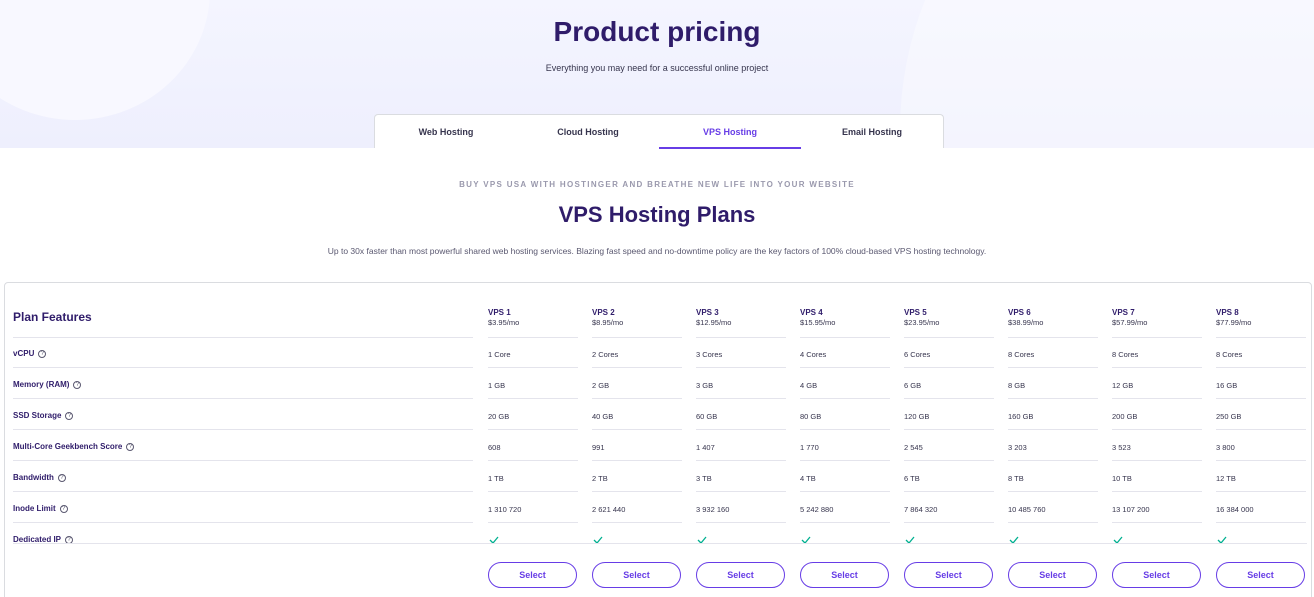 Image resolution: width=1314 pixels, height=597 pixels. Describe the element at coordinates (1229, 416) in the screenshot. I see `plan-feature-value: 250 GB` at that location.